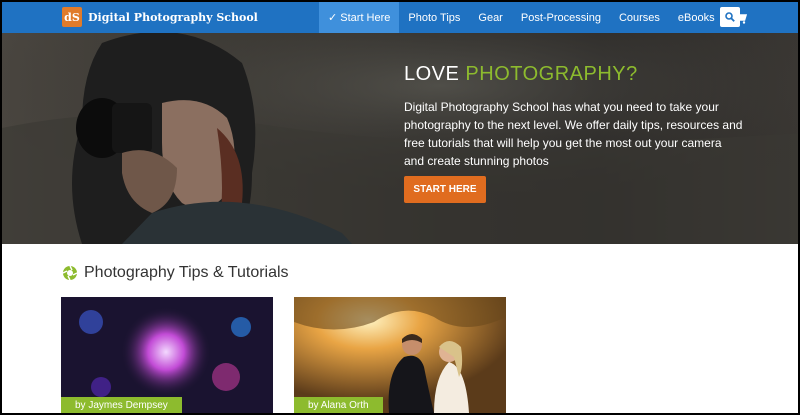  I want to click on section-header: Photography Tips & Tutorials, so click(175, 273).